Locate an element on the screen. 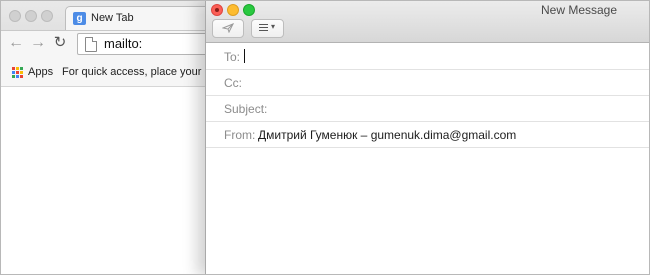  list-icon is located at coordinates (263, 28).